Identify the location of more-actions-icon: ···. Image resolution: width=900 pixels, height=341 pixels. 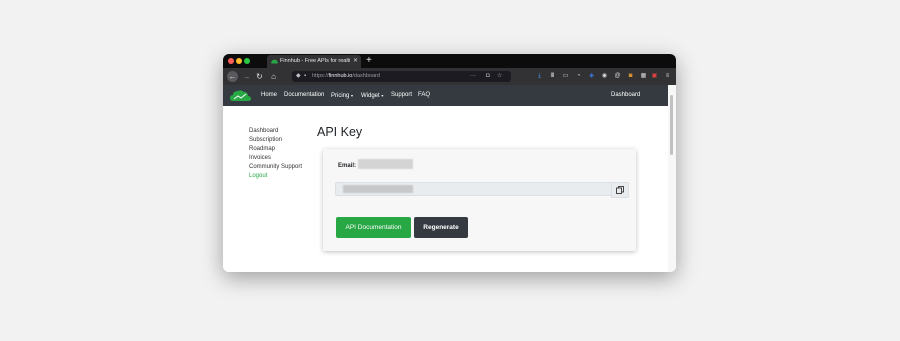
(473, 76).